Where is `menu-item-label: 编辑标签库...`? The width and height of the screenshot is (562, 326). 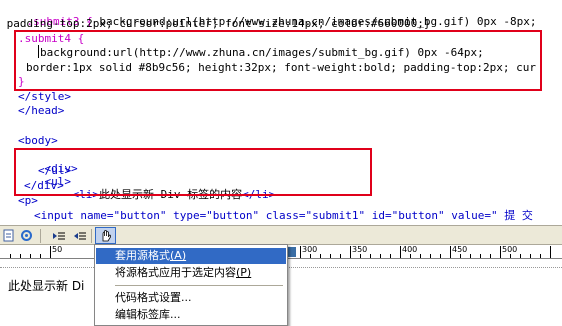
menu-item-label: 编辑标签库... is located at coordinates (148, 314).